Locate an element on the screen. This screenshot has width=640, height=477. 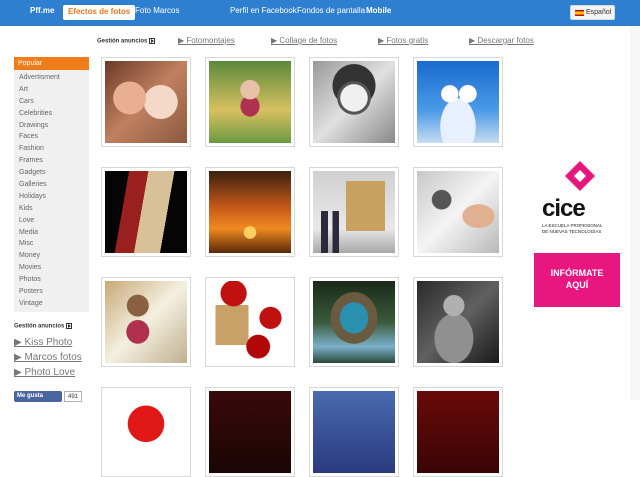
ad-link-fotomontajes: ▶ Fotomontajes is located at coordinates (206, 40).